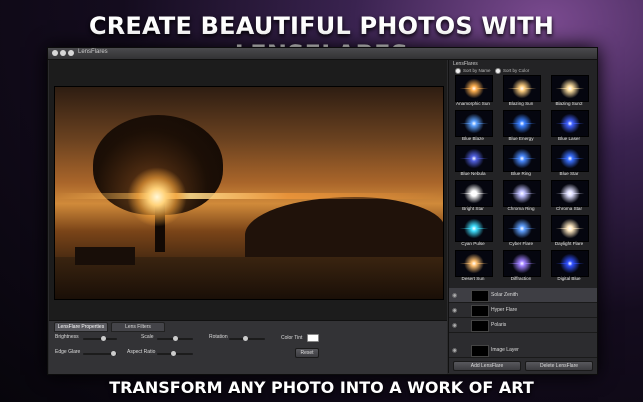 This screenshot has width=643, height=402. Describe the element at coordinates (67, 337) in the screenshot. I see `brightness-label: Brightness` at that location.